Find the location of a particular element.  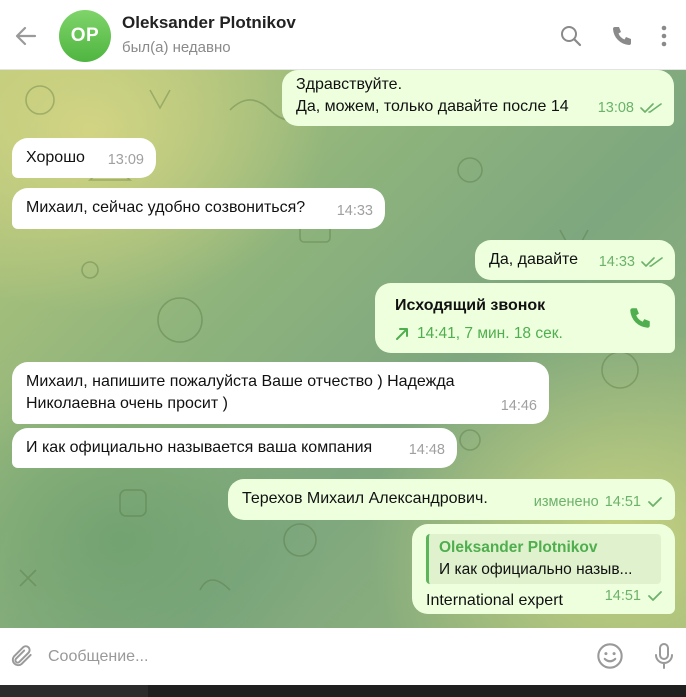

message-text: Здравствуйте. is located at coordinates (349, 84).